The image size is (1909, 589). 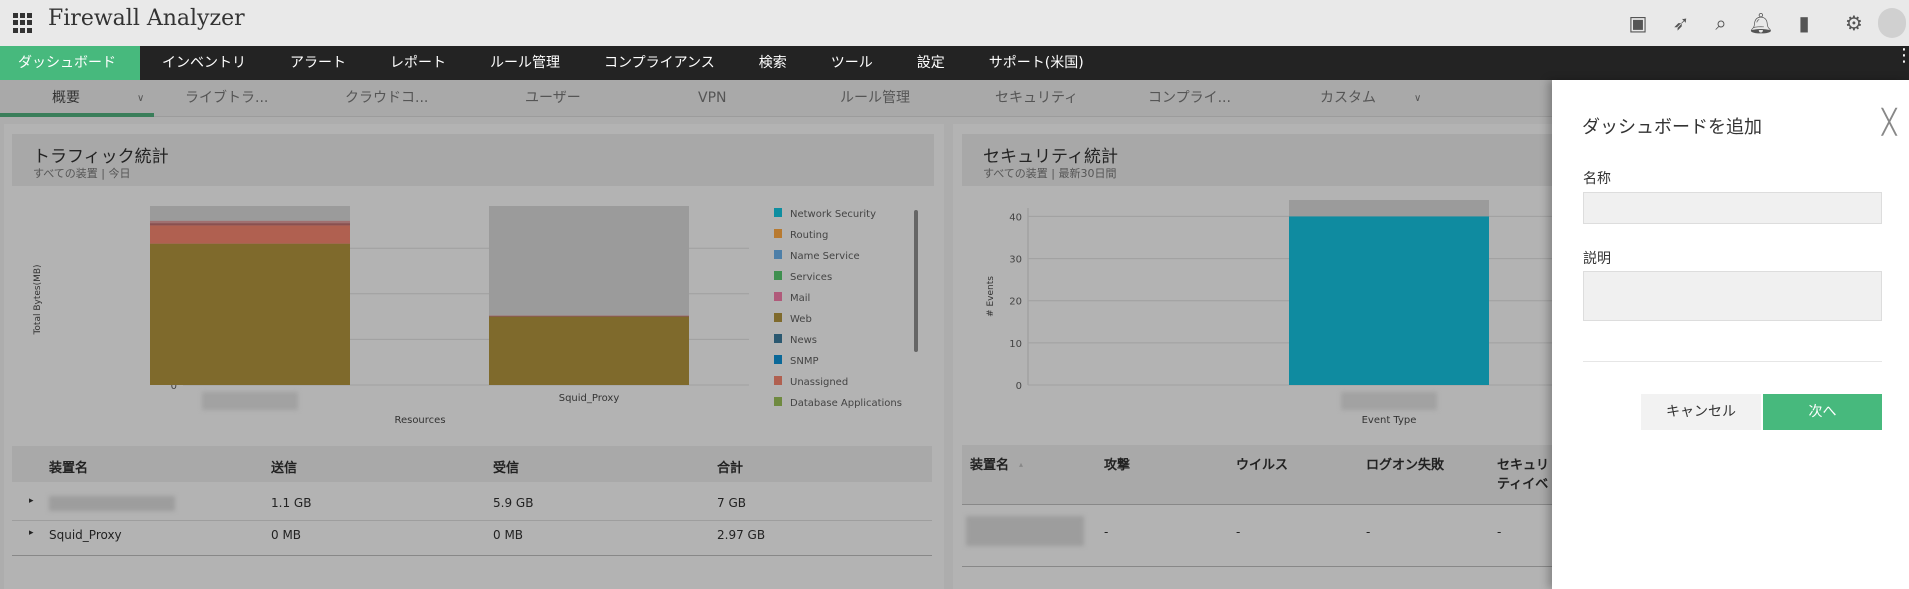 I want to click on close-icon: ╳, so click(x=1889, y=122).